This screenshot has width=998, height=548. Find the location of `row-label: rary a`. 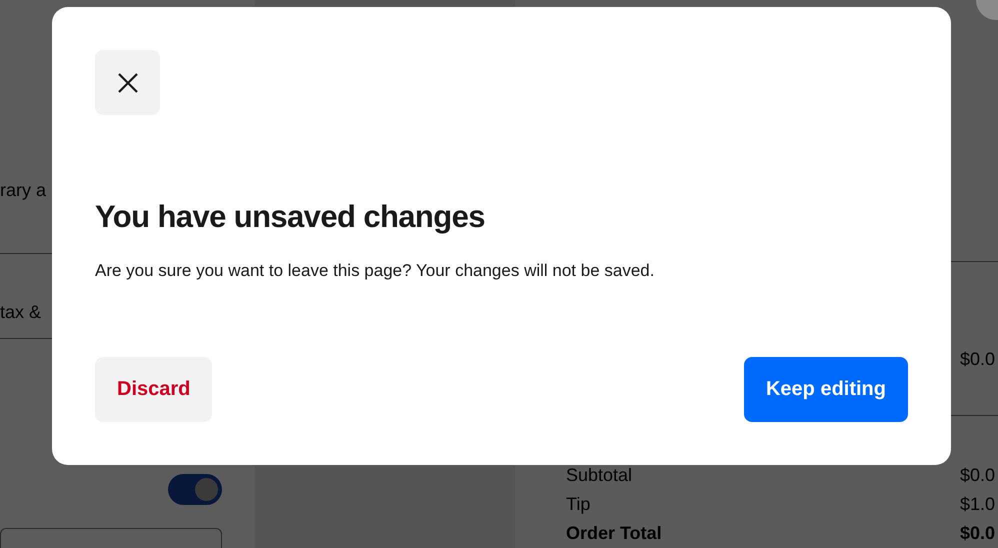

row-label: rary a is located at coordinates (24, 190).